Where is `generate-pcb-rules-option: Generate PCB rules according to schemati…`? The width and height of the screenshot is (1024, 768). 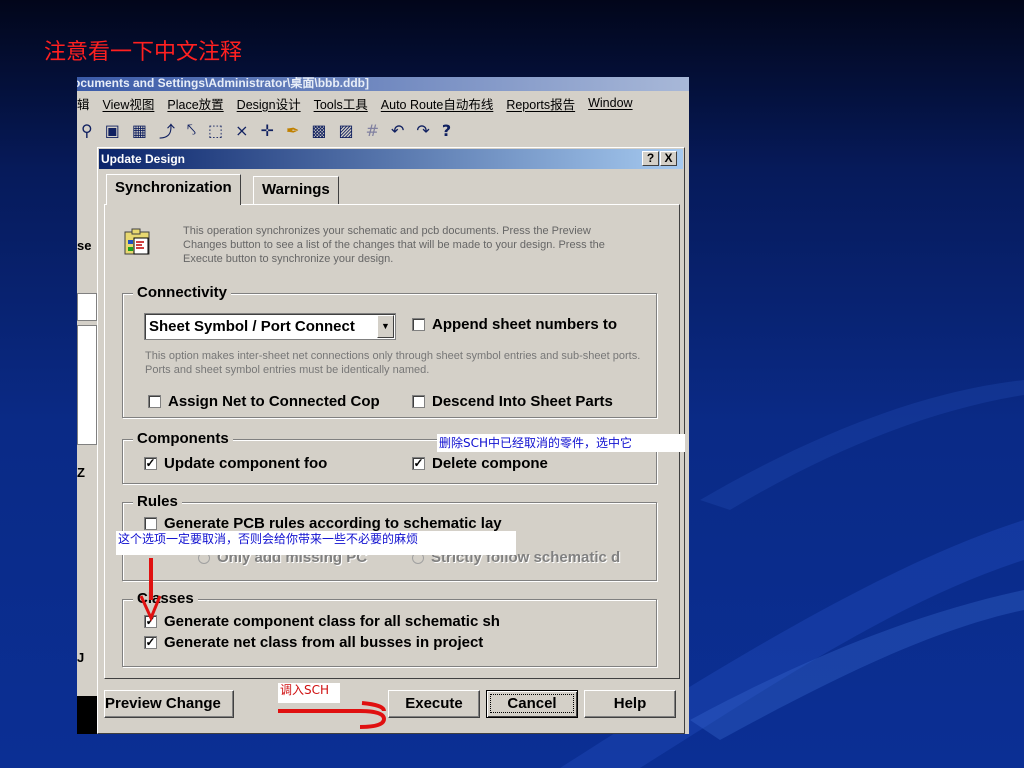 generate-pcb-rules-option: Generate PCB rules according to schemati… is located at coordinates (344, 523).